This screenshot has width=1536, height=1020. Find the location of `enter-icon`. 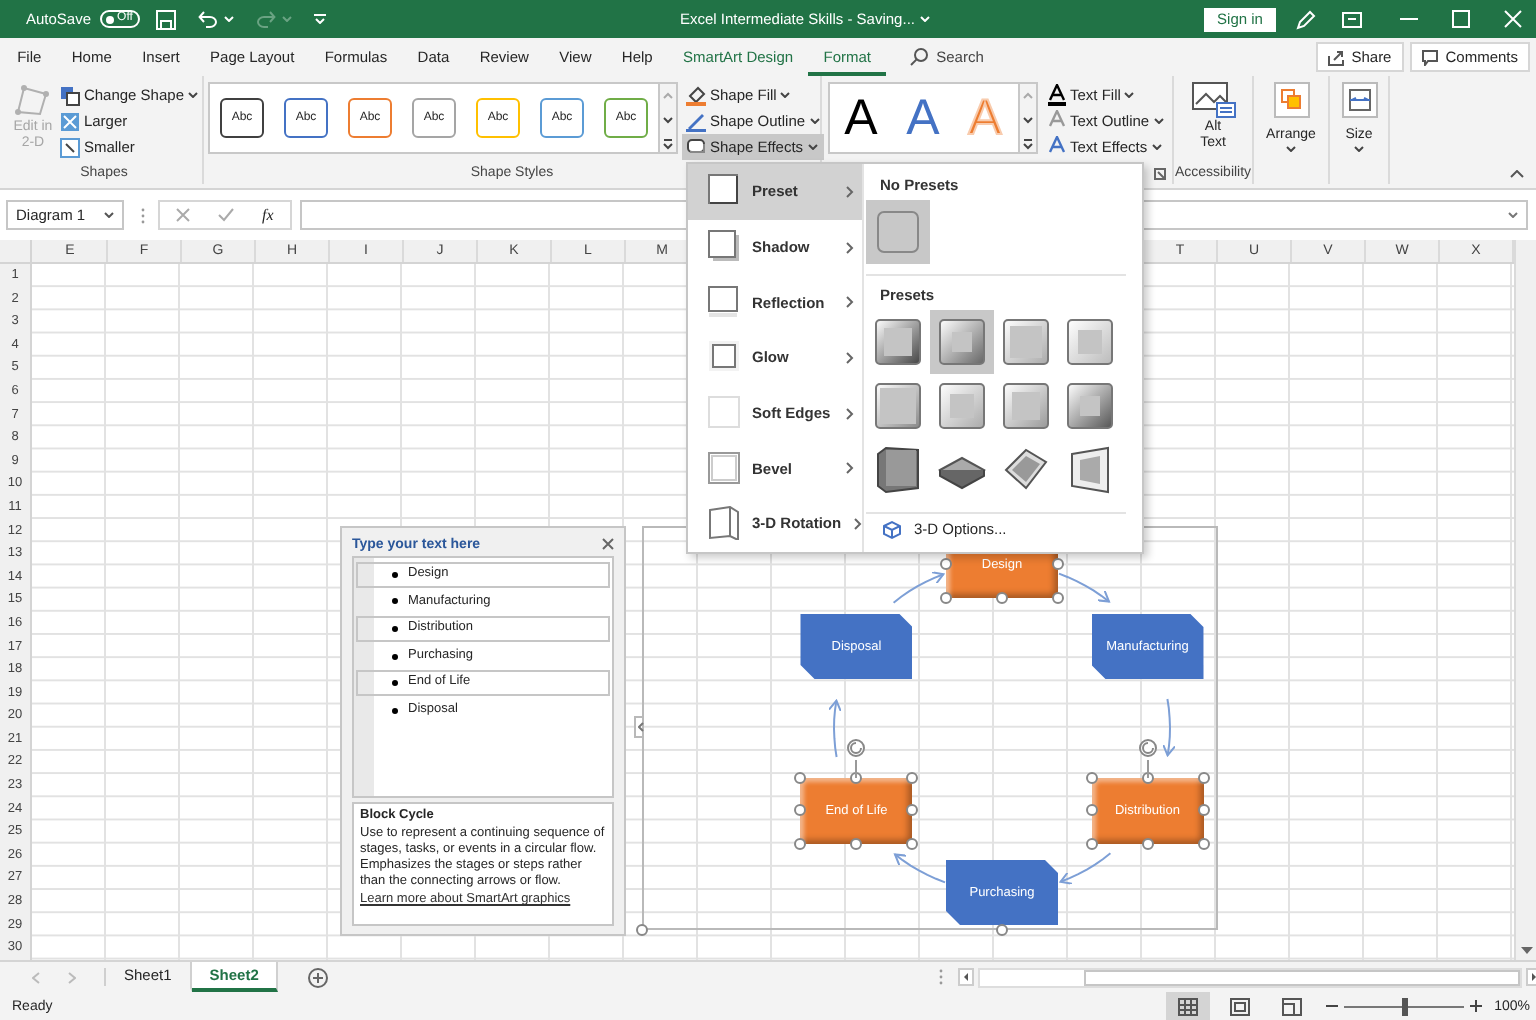

enter-icon is located at coordinates (226, 215).